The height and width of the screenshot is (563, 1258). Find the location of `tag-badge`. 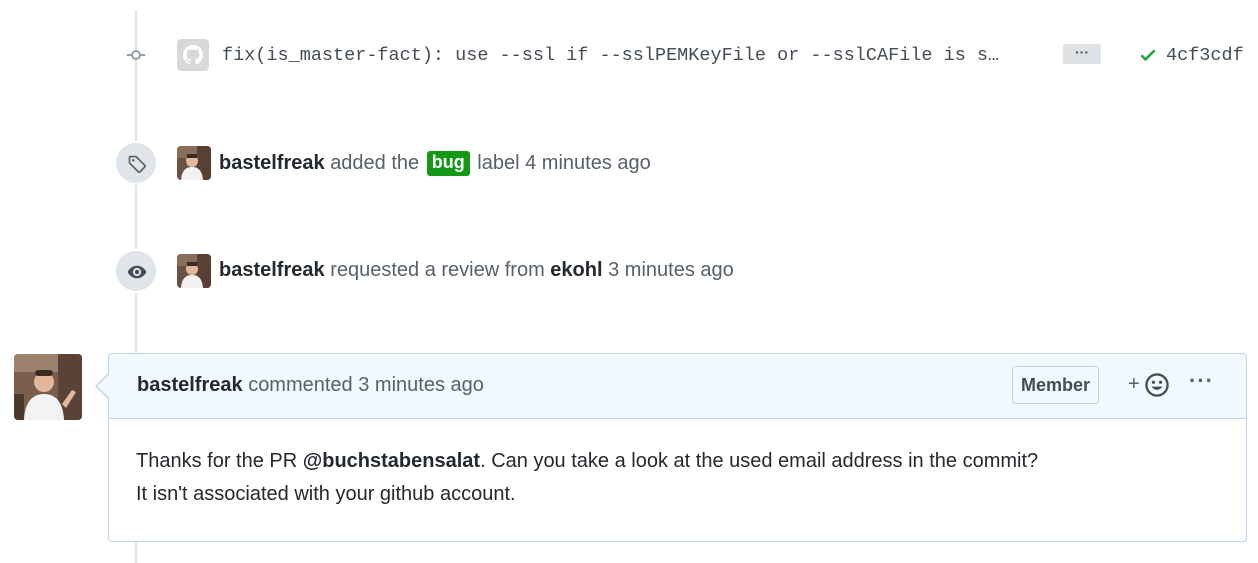

tag-badge is located at coordinates (136, 163).